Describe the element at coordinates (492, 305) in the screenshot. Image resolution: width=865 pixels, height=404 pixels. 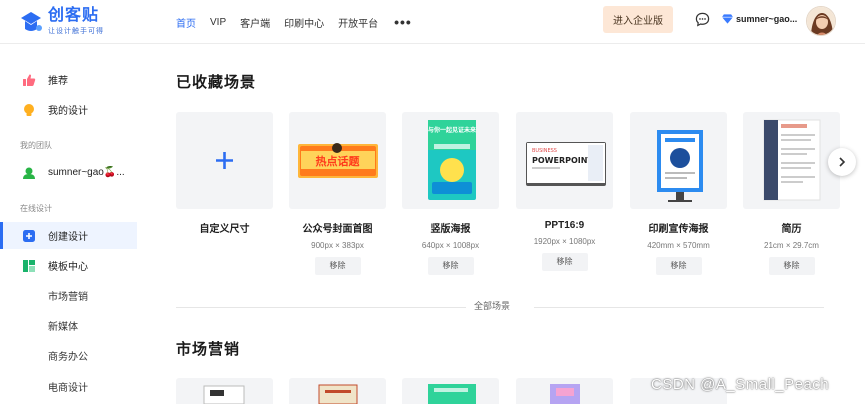
I see `all-scenes-label: 全部场景` at that location.